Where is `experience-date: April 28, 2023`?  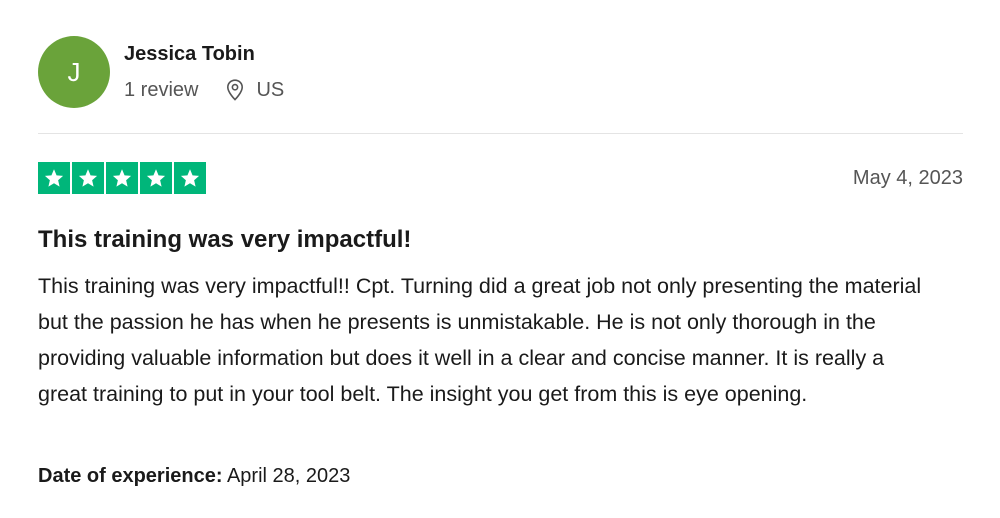
experience-date: April 28, 2023 is located at coordinates (288, 476).